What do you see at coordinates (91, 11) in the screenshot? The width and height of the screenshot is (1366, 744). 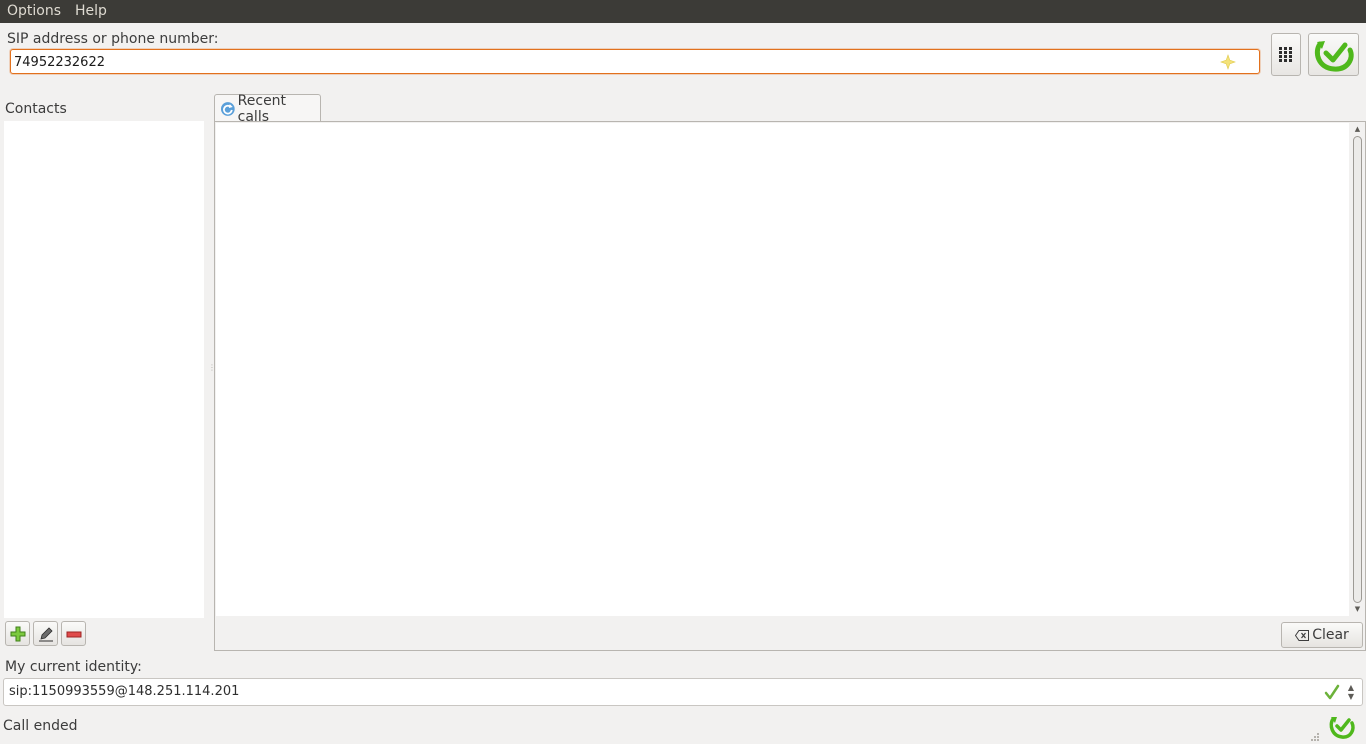 I see `menu-help: Help` at bounding box center [91, 11].